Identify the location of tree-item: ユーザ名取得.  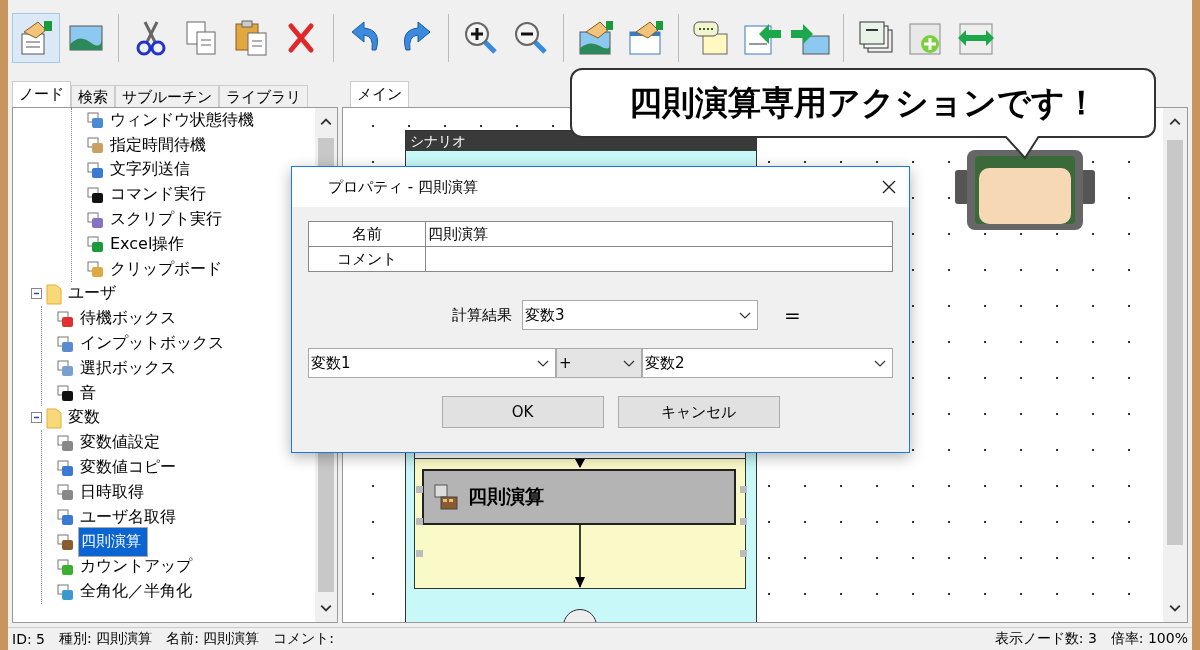
(128, 517).